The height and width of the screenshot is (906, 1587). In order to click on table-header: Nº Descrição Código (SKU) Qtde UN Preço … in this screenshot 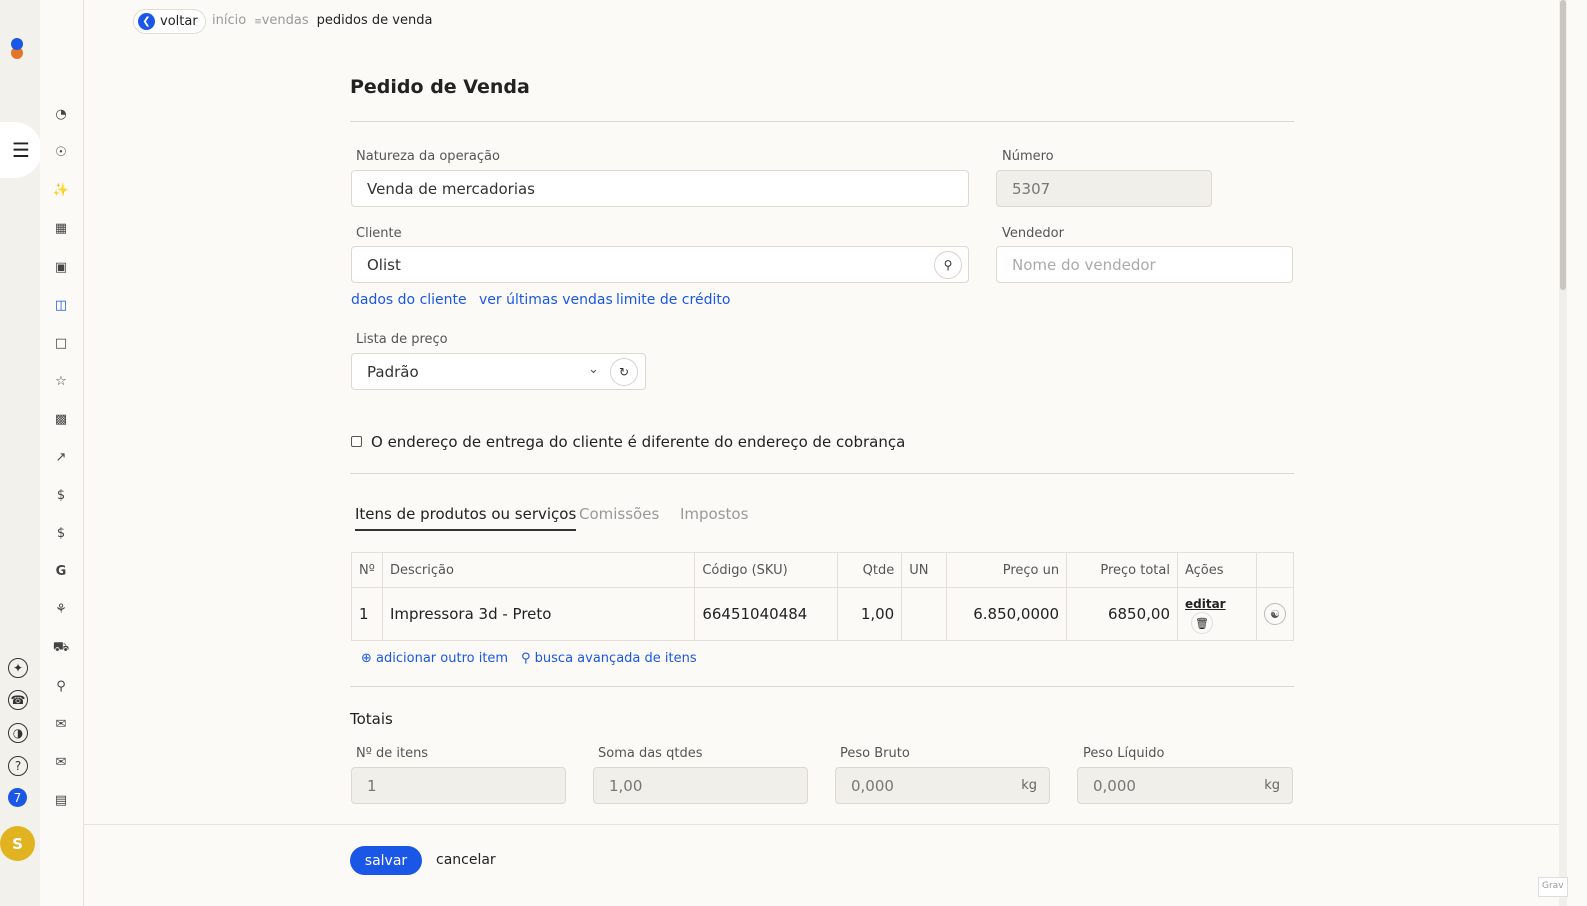, I will do `click(823, 570)`.